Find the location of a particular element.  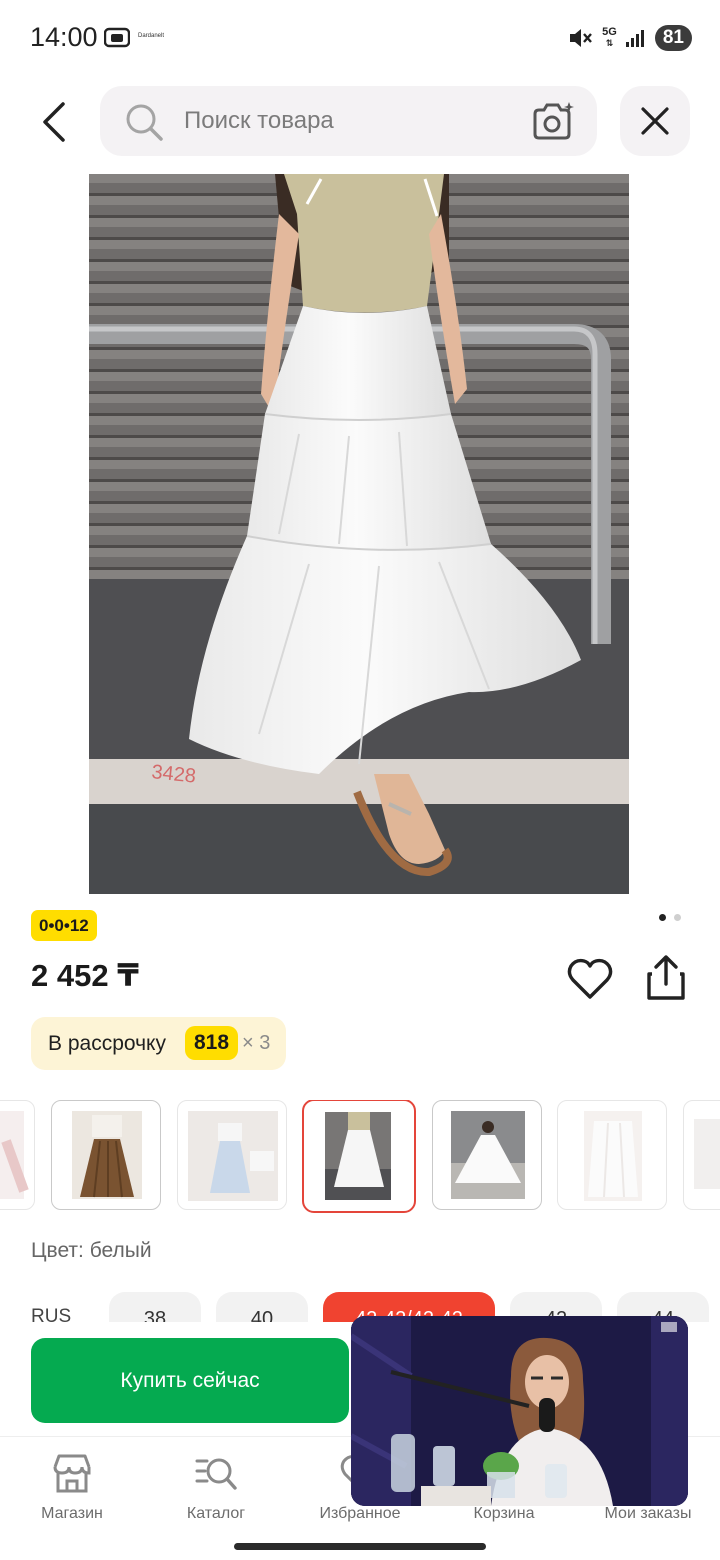

status-bar: 14:00 Dardanelt 5G ⇅ 81 is located at coordinates (360, 38).